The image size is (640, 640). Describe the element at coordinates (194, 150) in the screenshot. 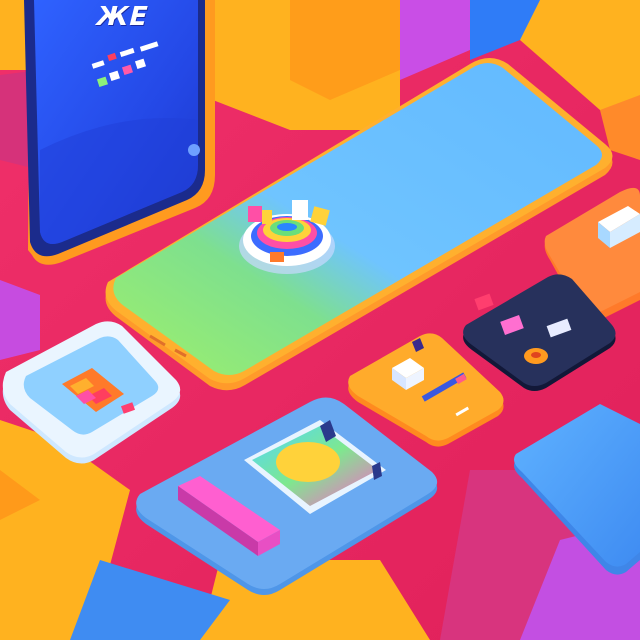

I see `home-button-icon` at that location.